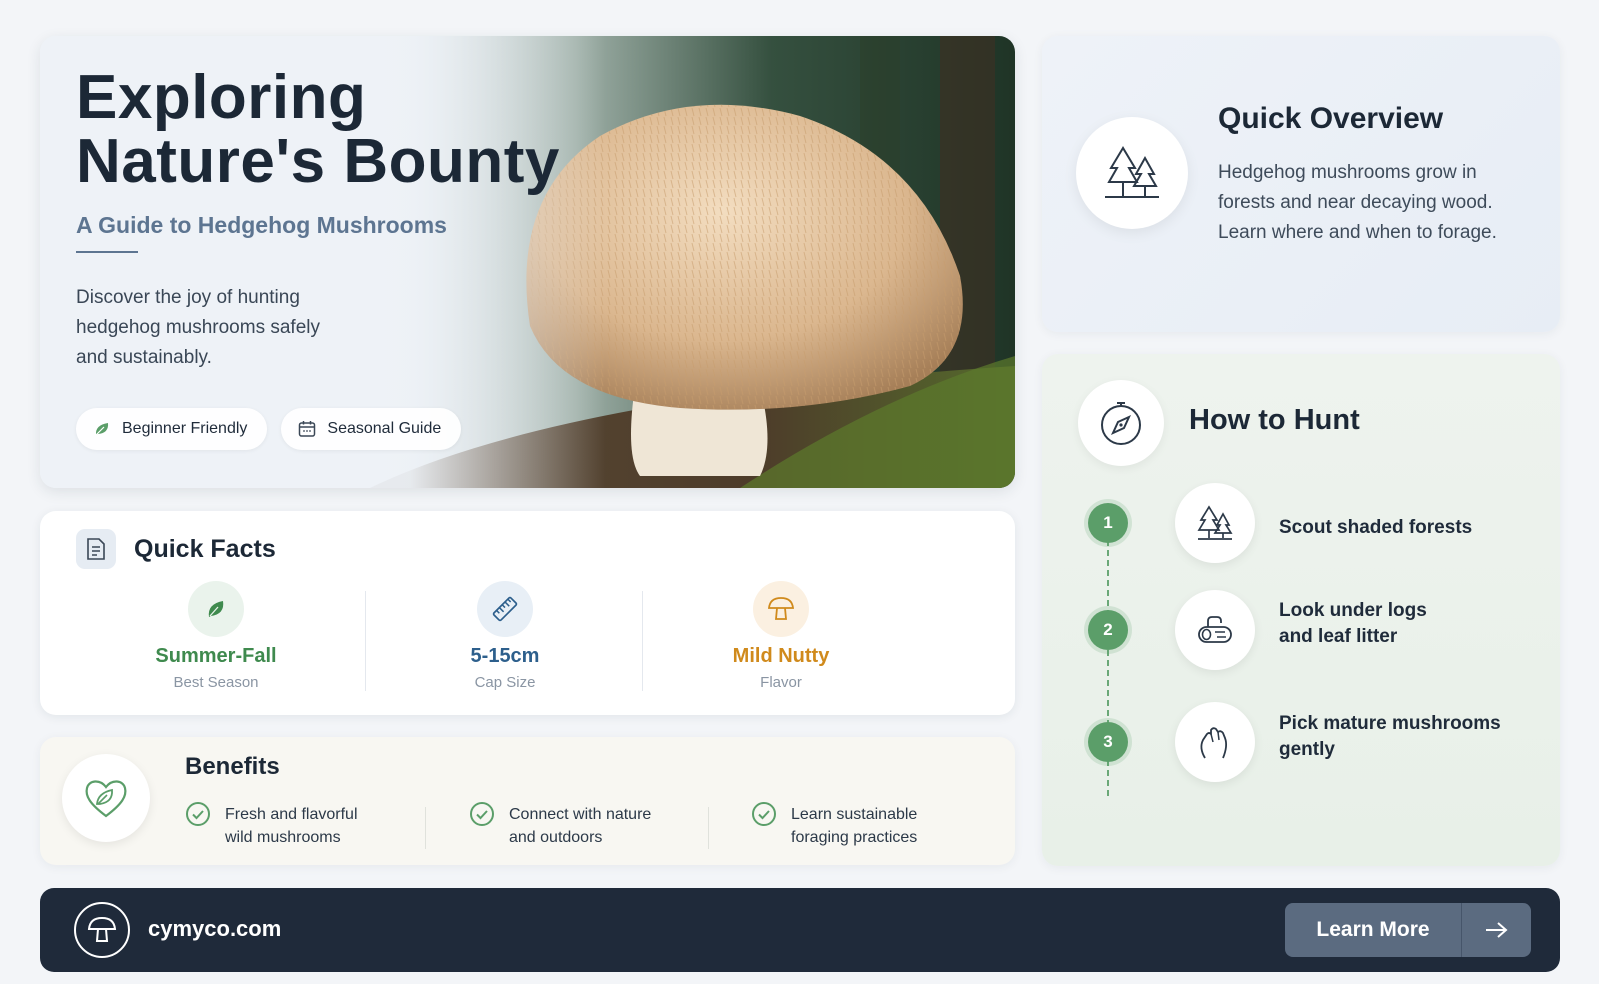 This screenshot has width=1599, height=984. I want to click on hunt-title: How to Hunt, so click(1274, 420).